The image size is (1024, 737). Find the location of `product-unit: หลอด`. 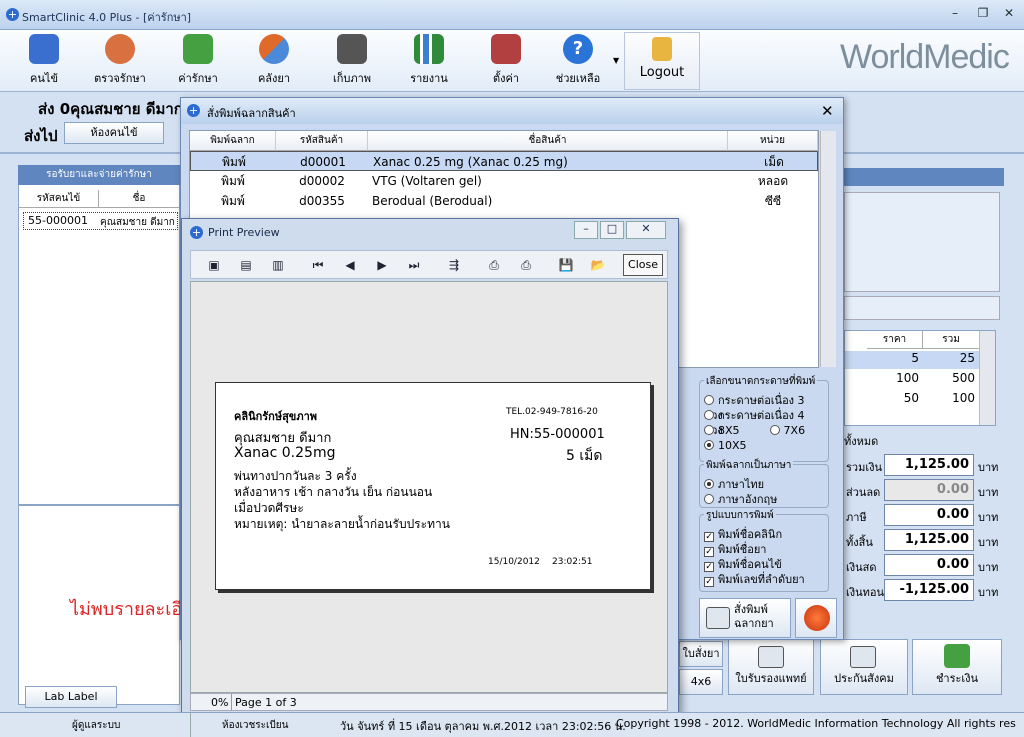

product-unit: หลอด is located at coordinates (773, 181).